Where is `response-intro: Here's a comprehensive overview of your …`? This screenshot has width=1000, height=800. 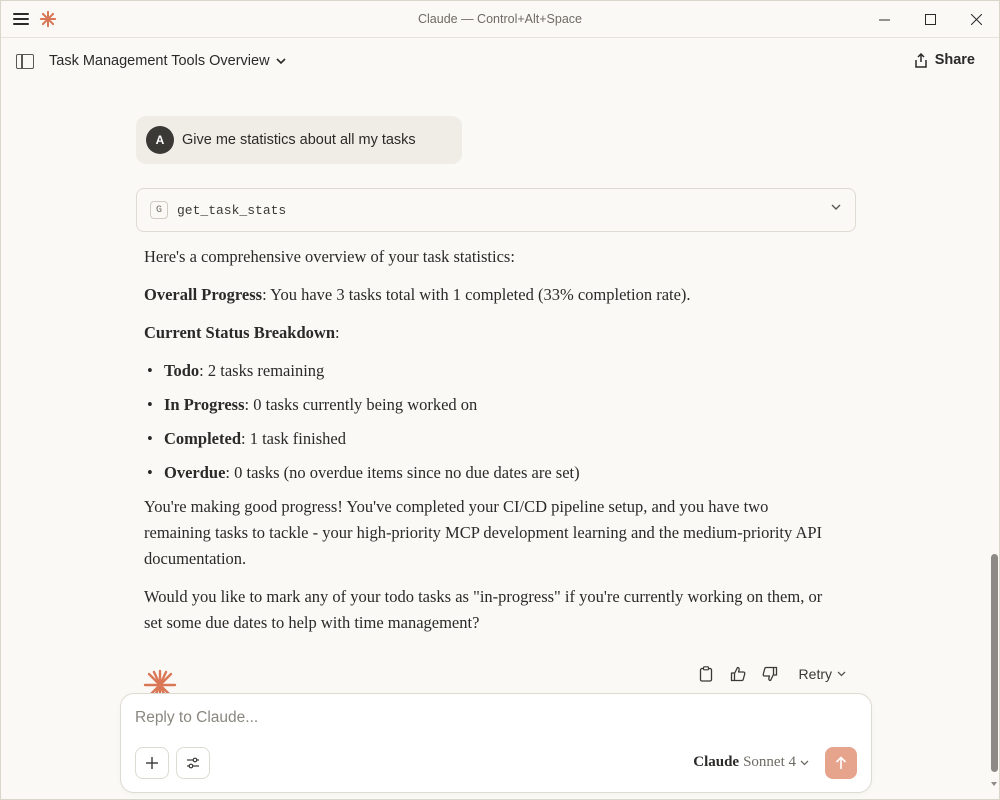 response-intro: Here's a comprehensive overview of your … is located at coordinates (329, 256).